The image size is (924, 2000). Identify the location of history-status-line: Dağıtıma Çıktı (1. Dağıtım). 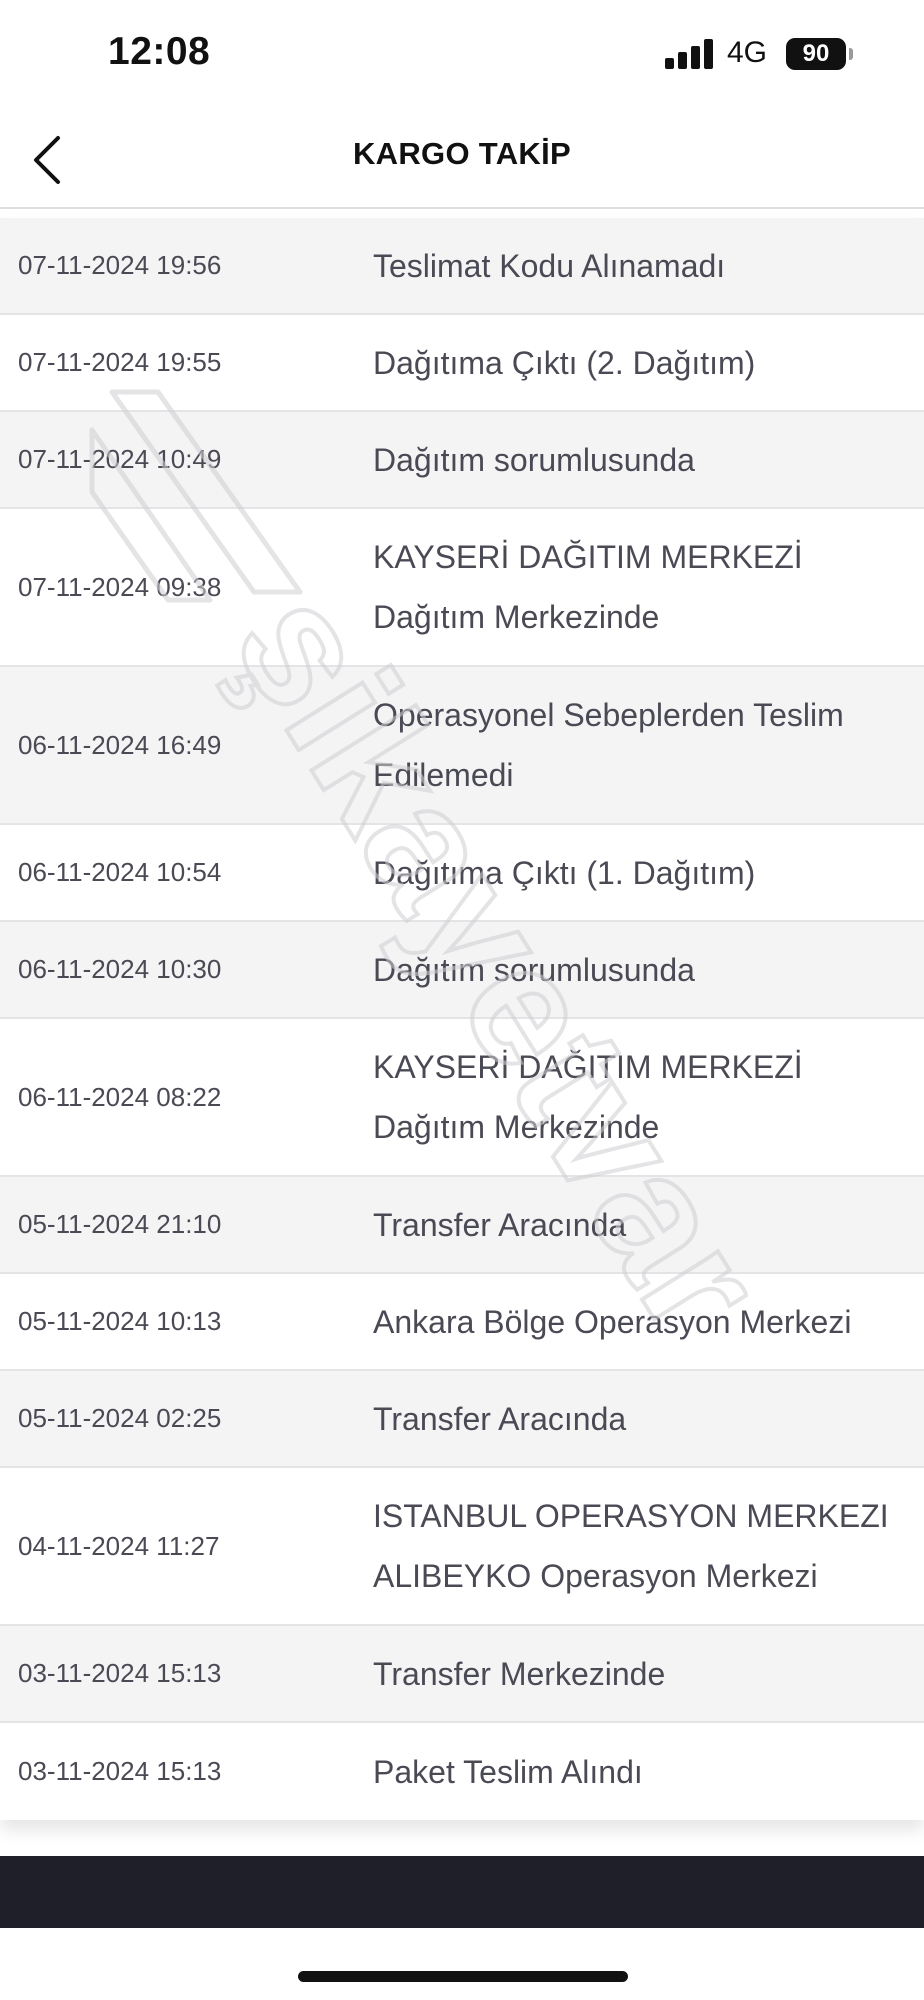
(564, 872).